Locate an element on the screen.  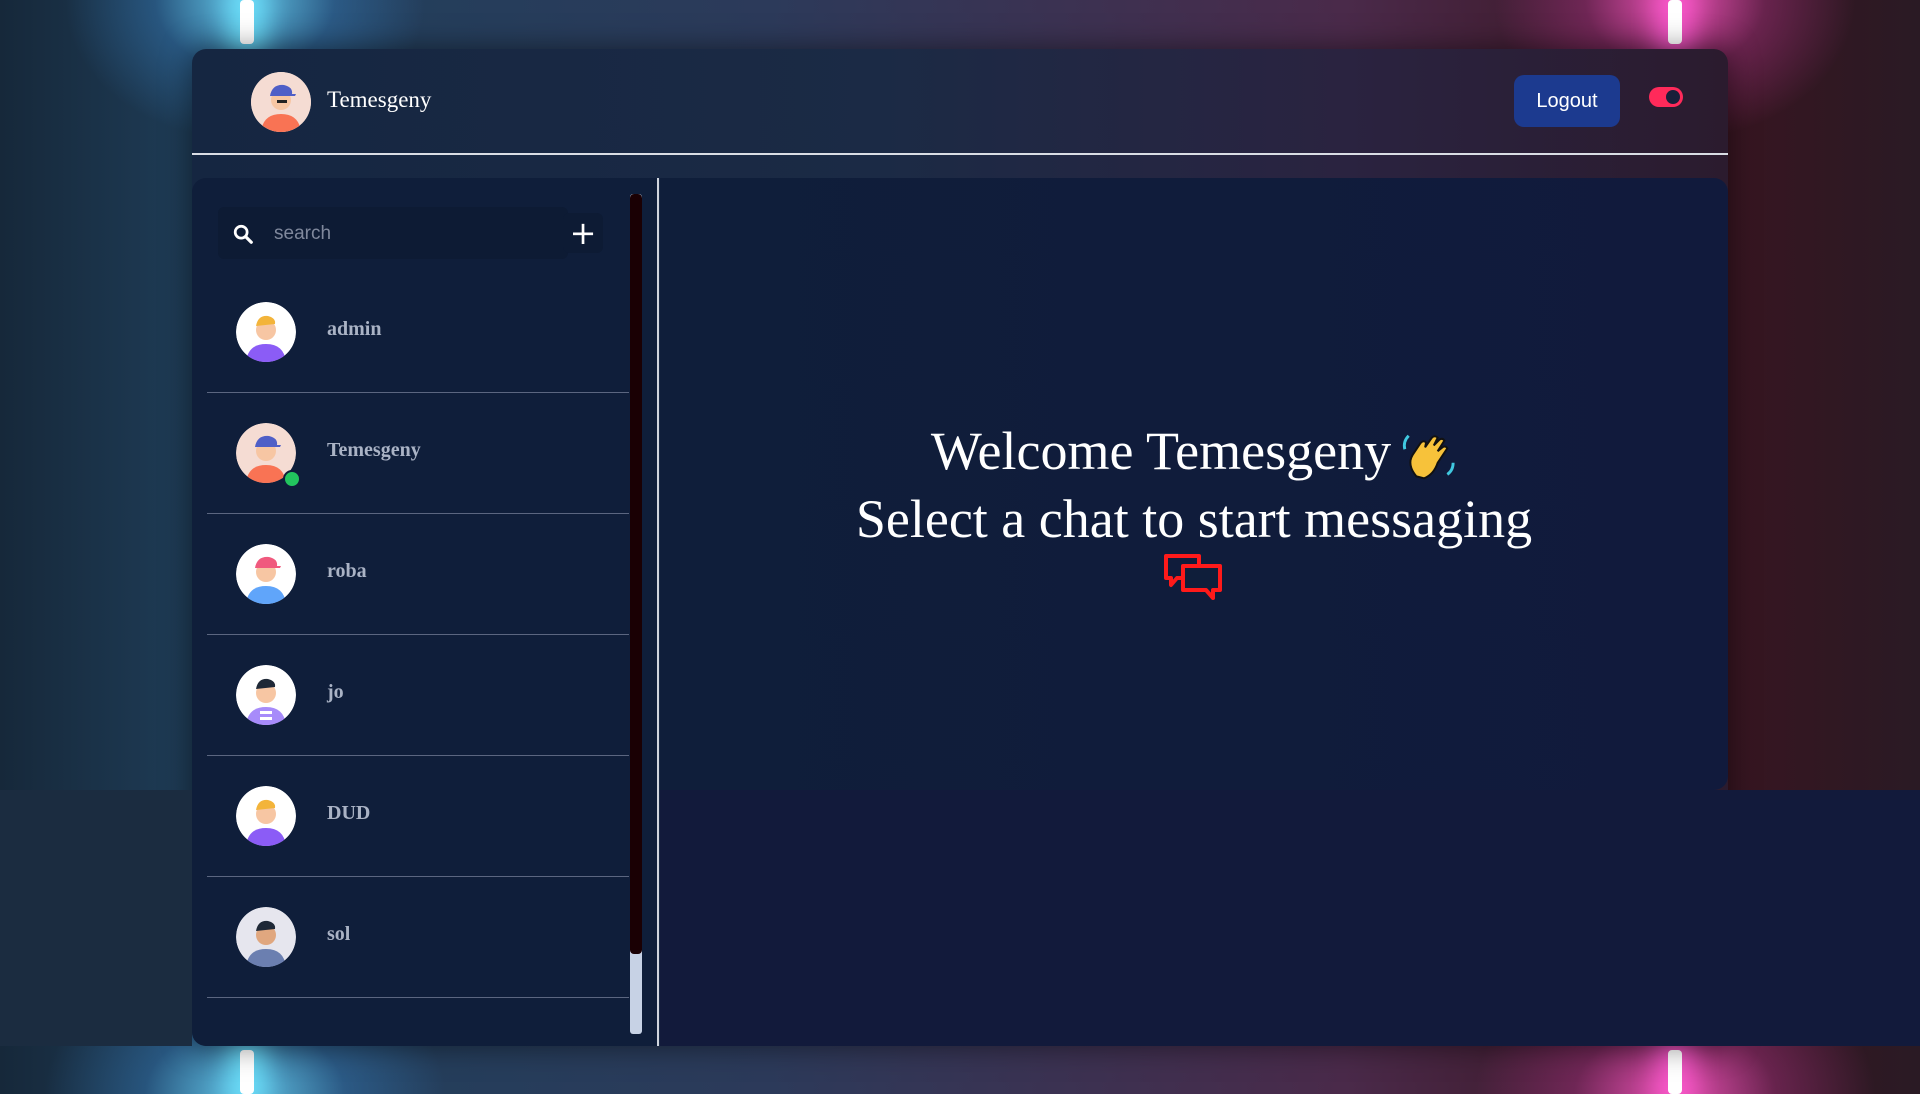
waving-hand-icon is located at coordinates (1428, 456).